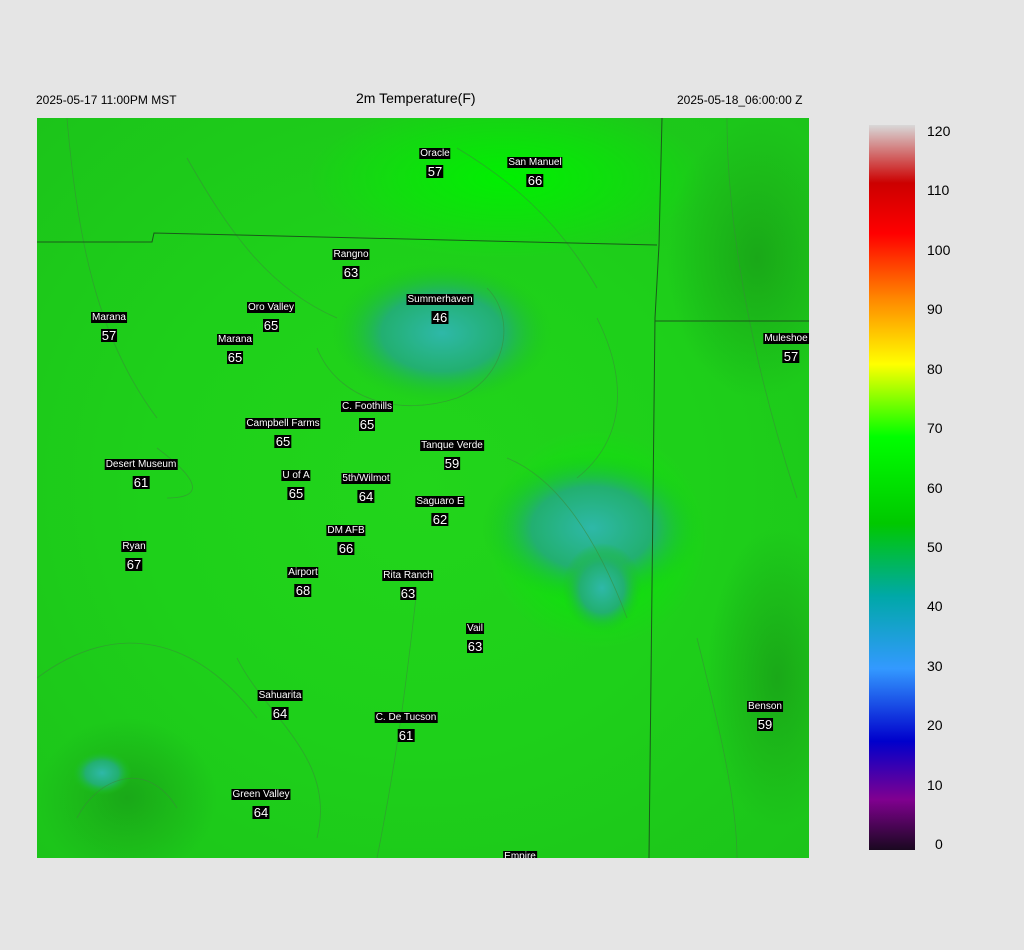 This screenshot has width=1024, height=950. Describe the element at coordinates (435, 161) in the screenshot. I see `station-marker: Oracle 57` at that location.